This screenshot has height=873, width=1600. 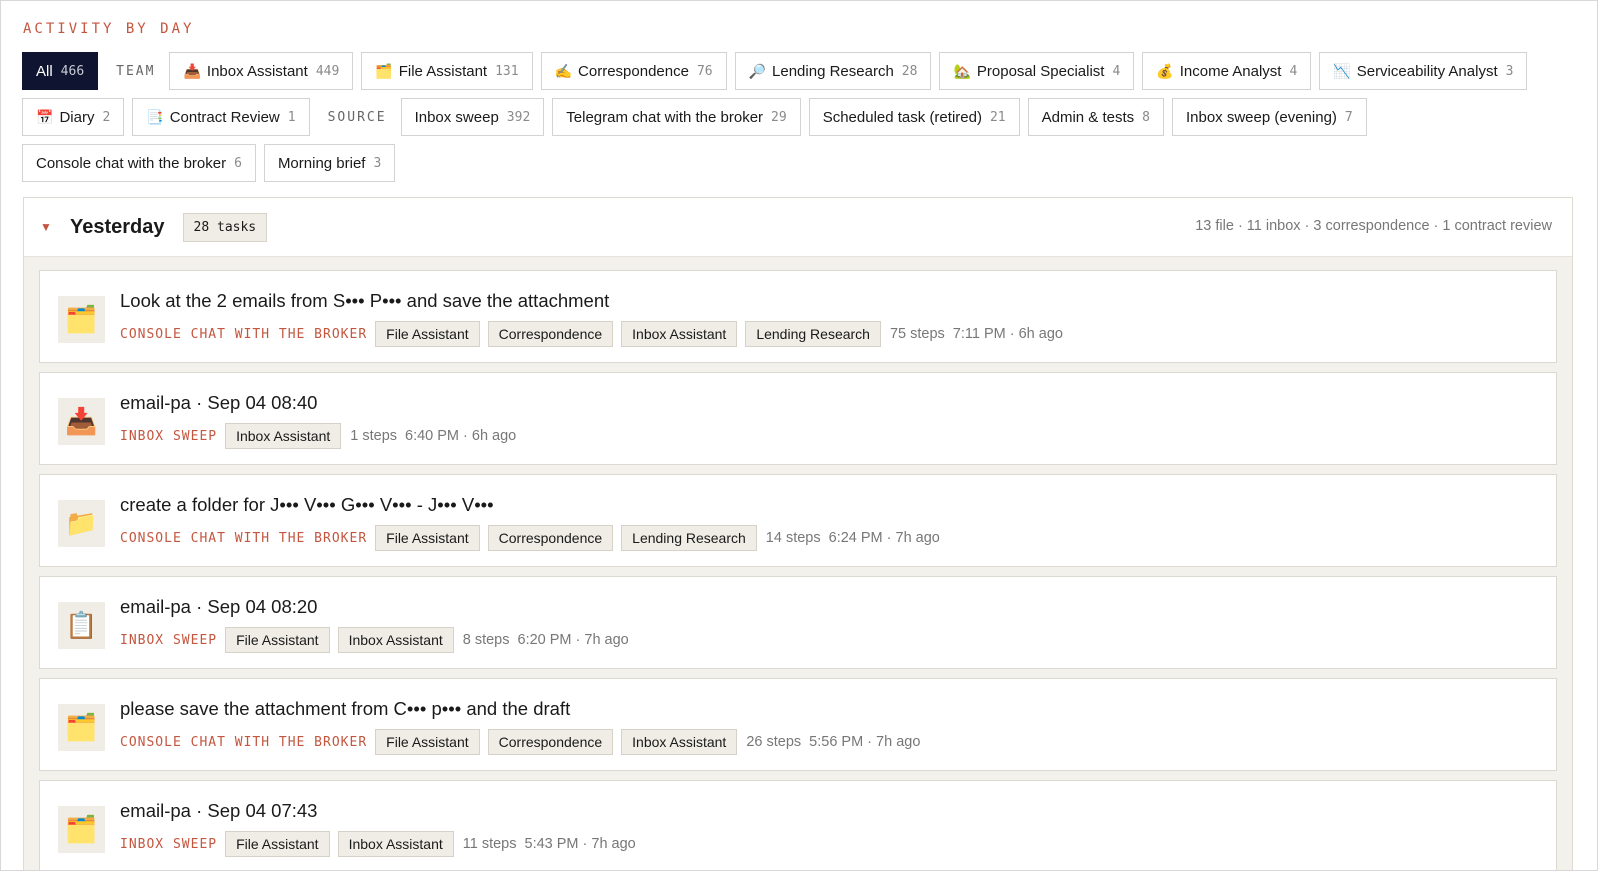 I want to click on filter-source-chip: Scheduled task (retired) 21, so click(x=914, y=117).